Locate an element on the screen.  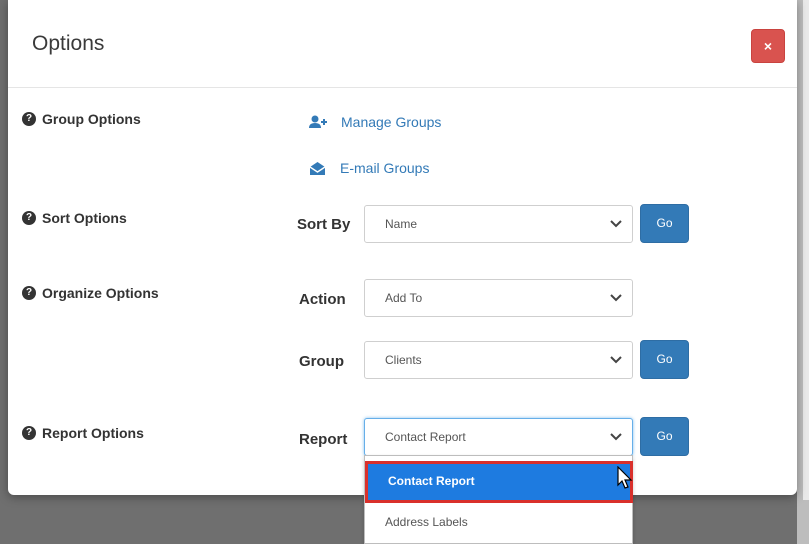
group-value: Clients is located at coordinates (403, 360).